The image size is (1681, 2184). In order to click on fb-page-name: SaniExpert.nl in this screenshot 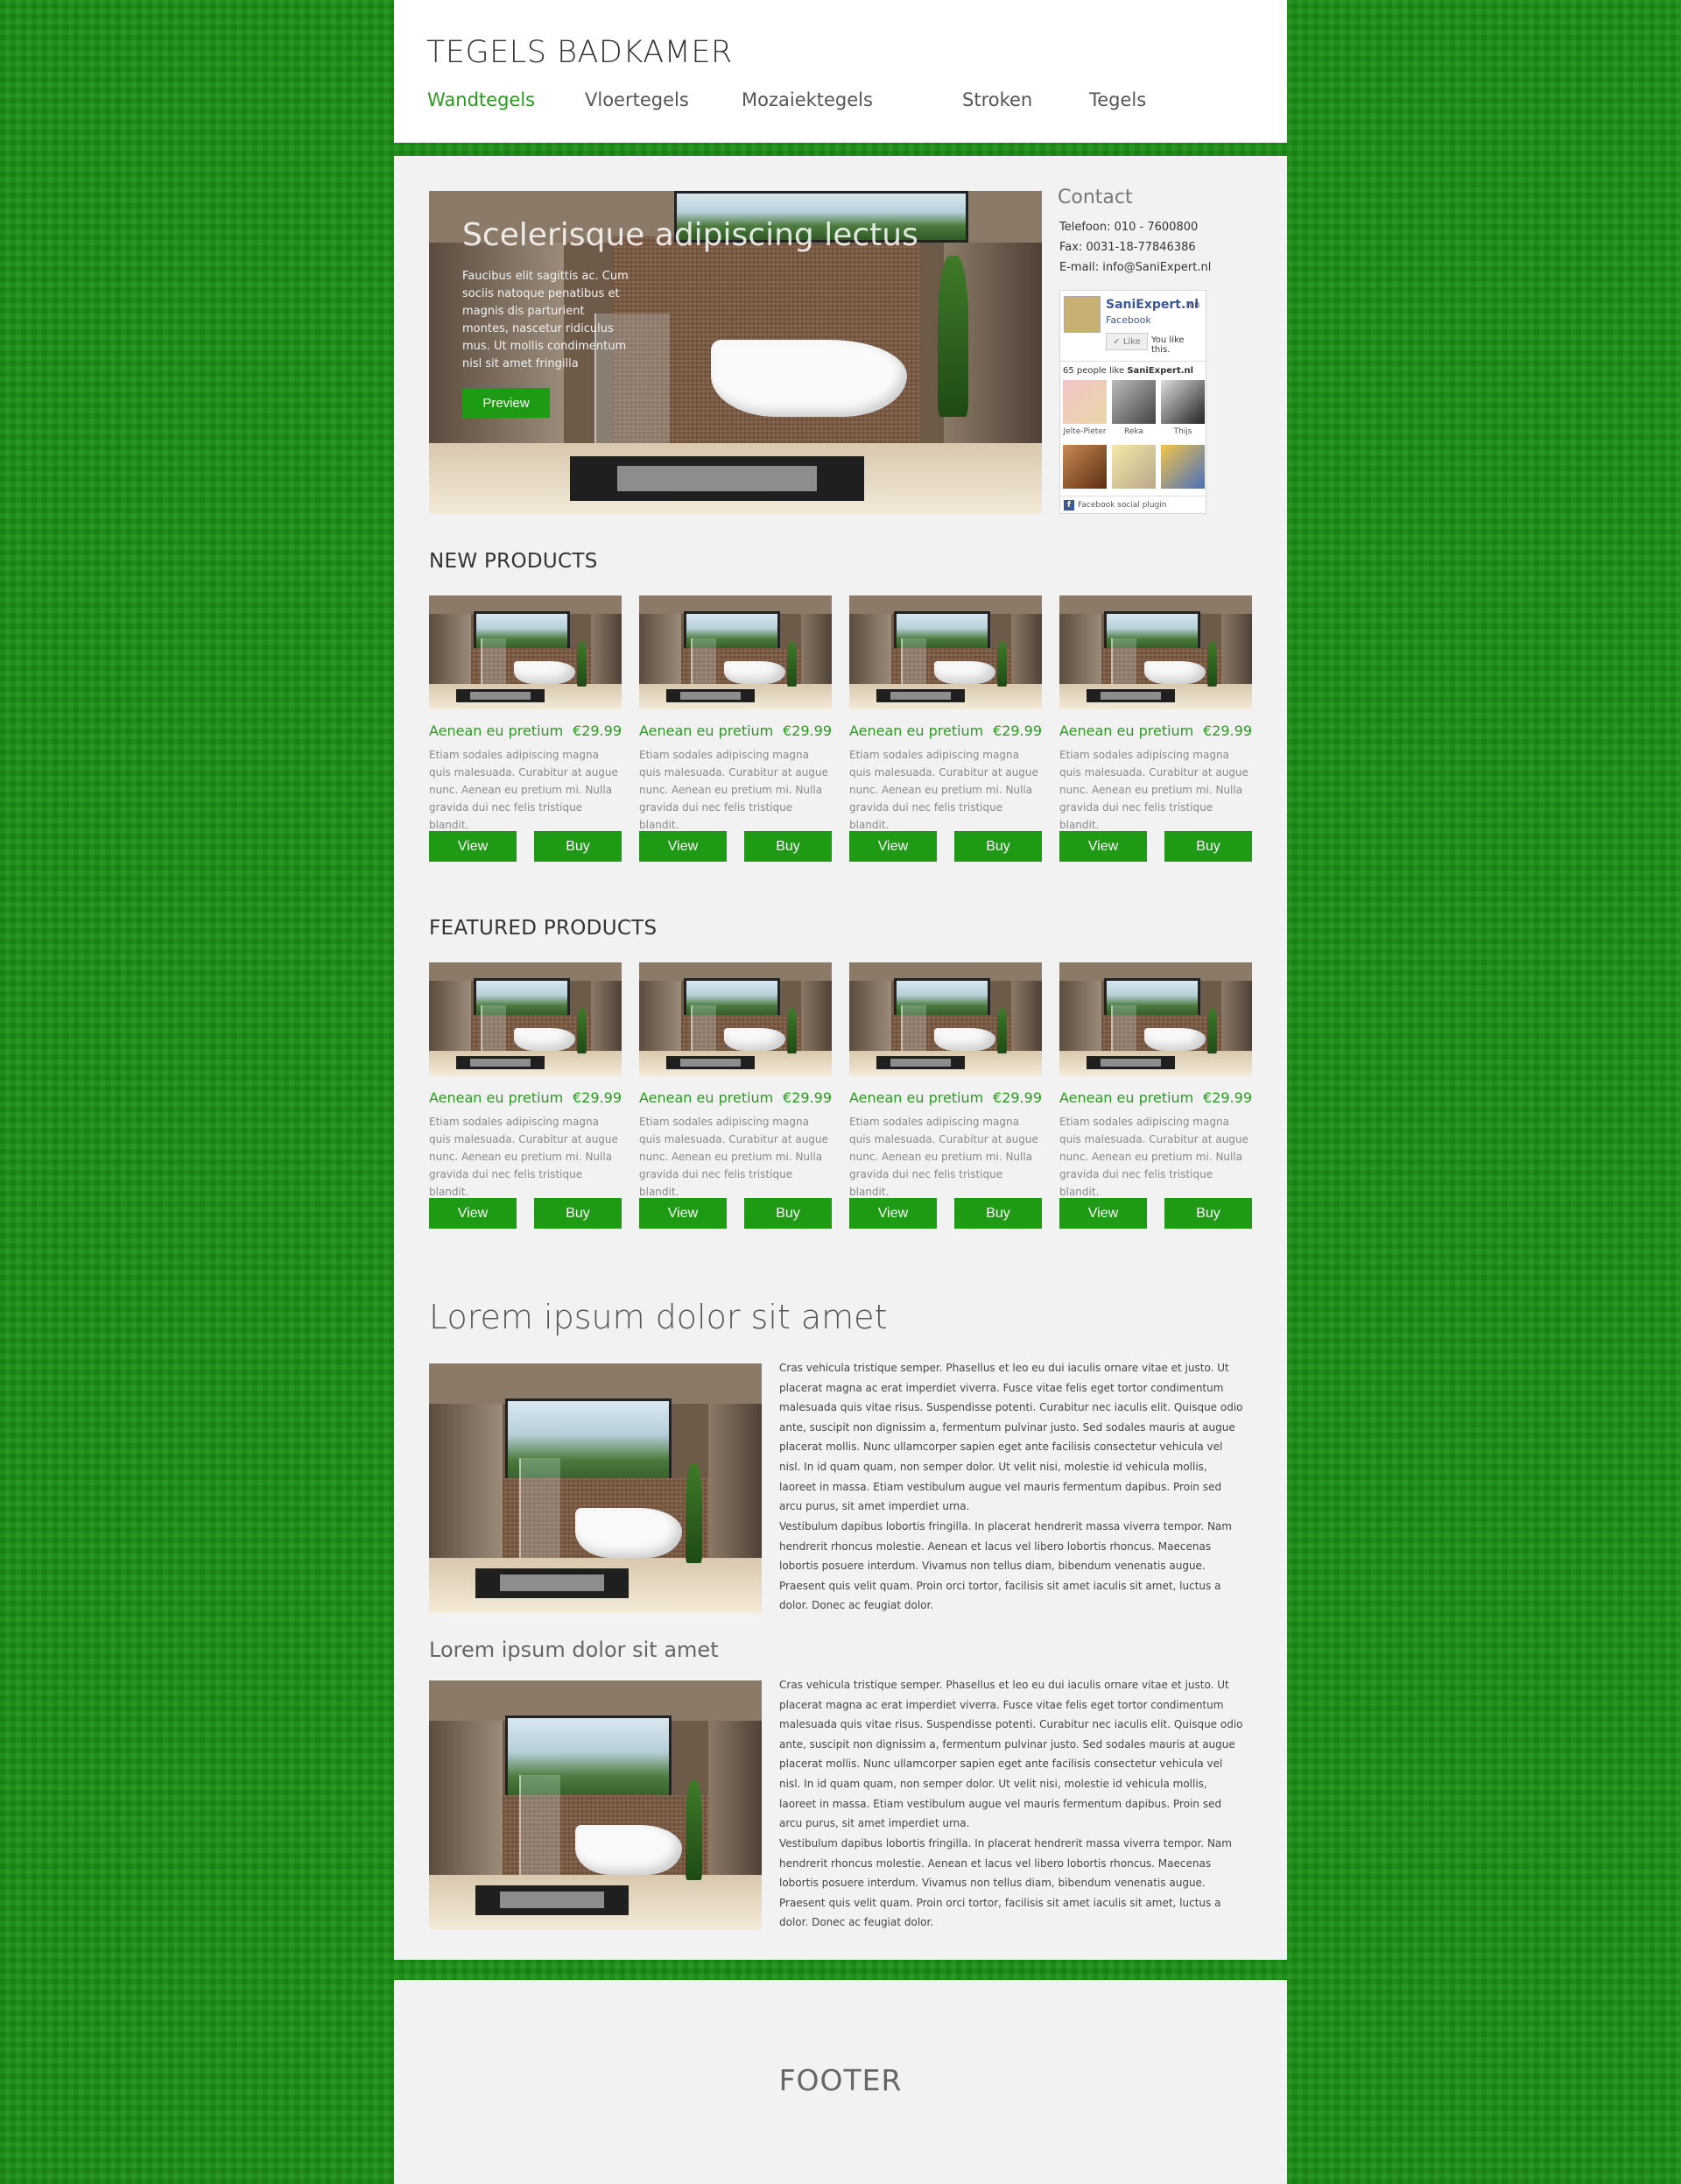, I will do `click(1152, 305)`.